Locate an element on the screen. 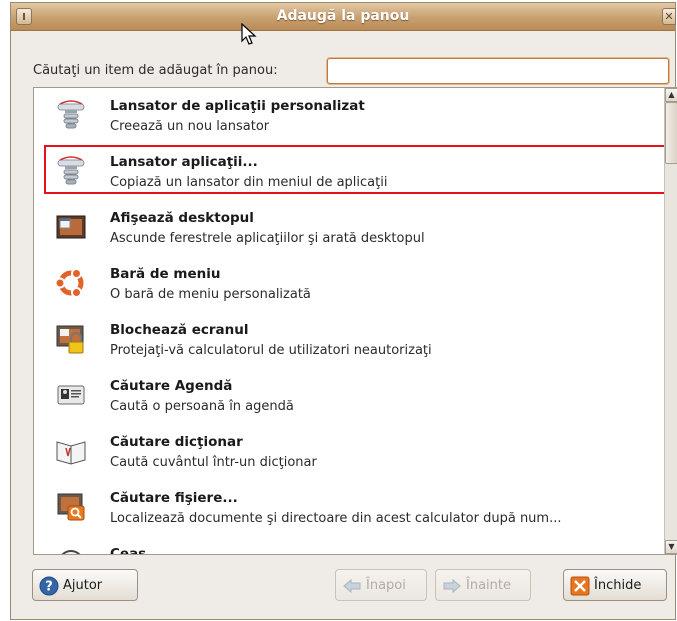  item-description: Caută cuvântul într-un dicţionar is located at coordinates (213, 462).